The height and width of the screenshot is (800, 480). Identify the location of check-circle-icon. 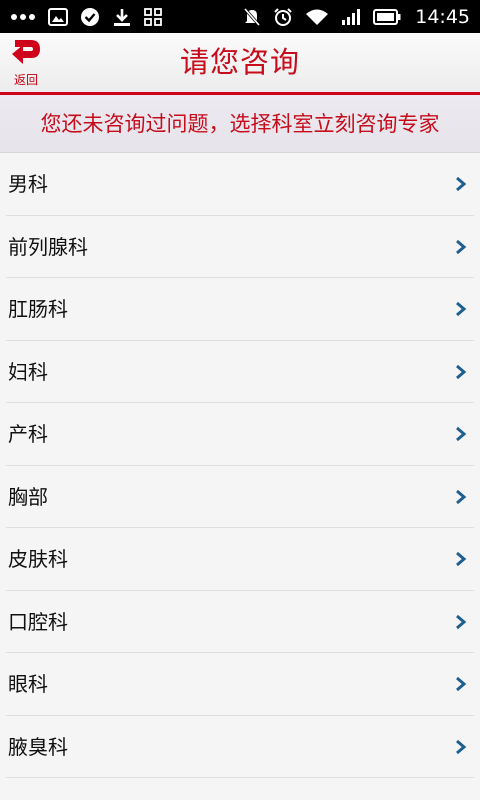
(90, 17).